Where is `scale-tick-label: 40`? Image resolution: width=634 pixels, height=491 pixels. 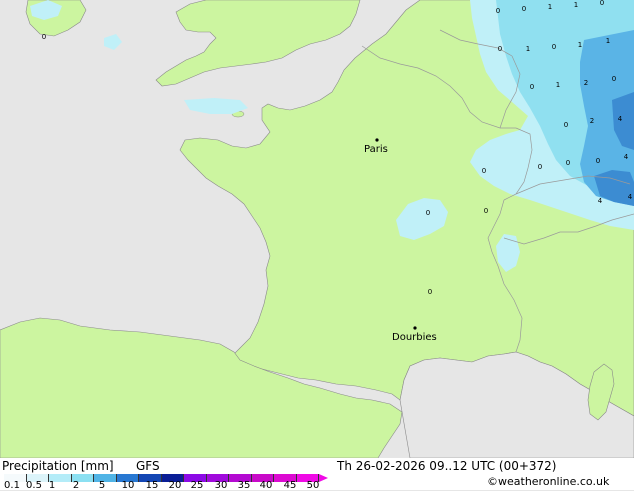 scale-tick-label: 40 is located at coordinates (266, 485).